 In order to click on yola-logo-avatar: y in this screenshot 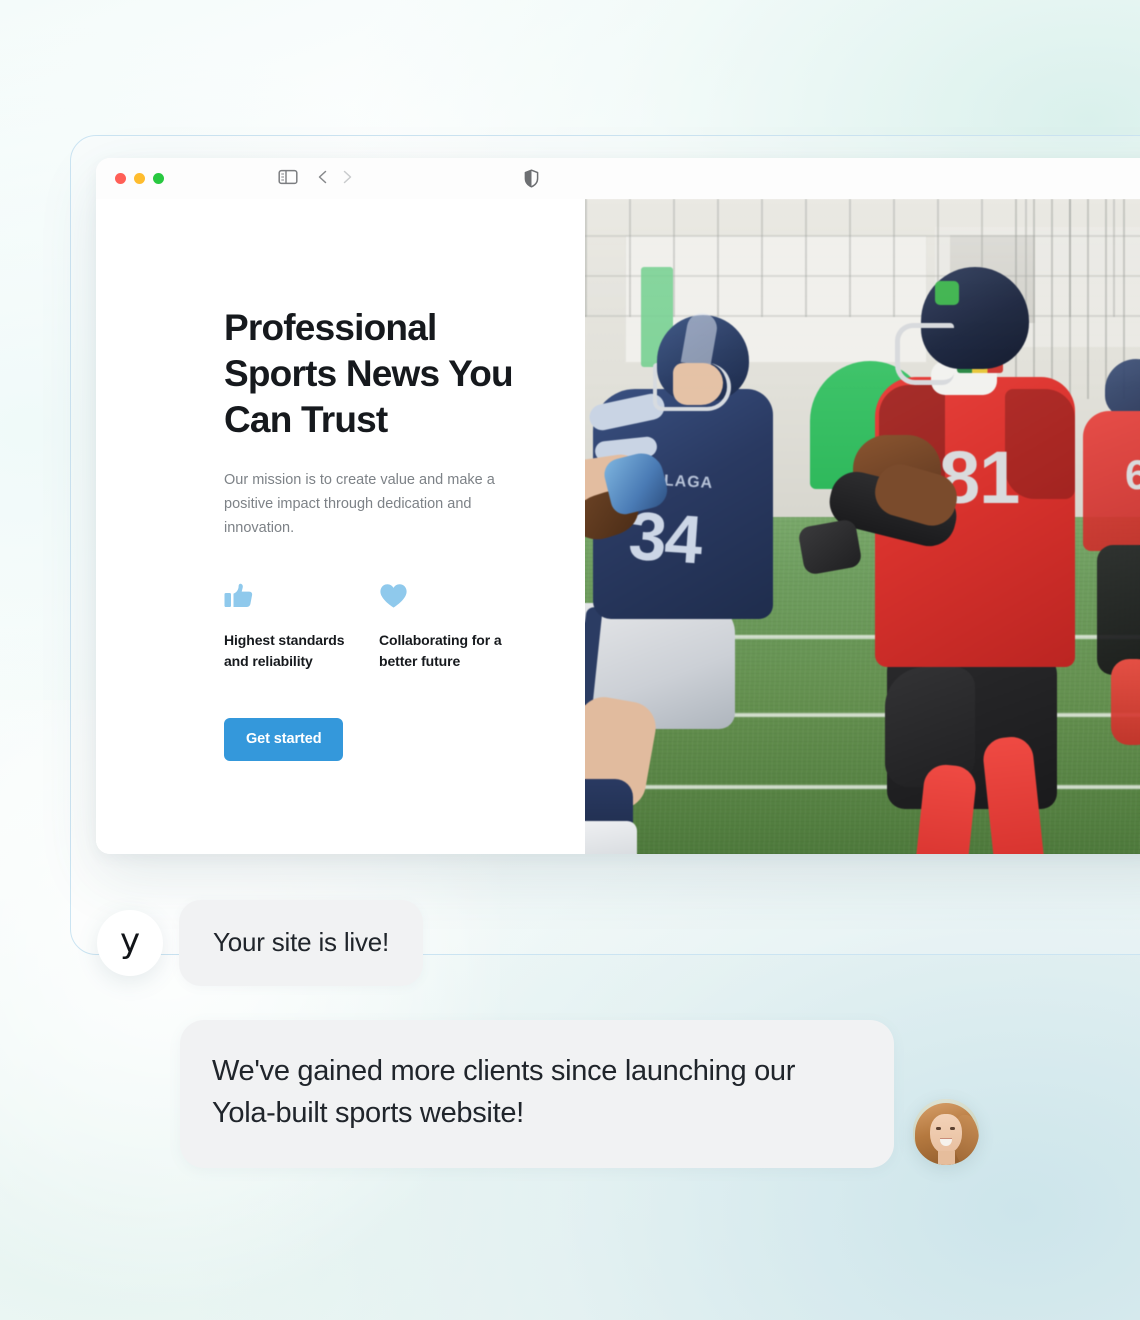, I will do `click(130, 942)`.